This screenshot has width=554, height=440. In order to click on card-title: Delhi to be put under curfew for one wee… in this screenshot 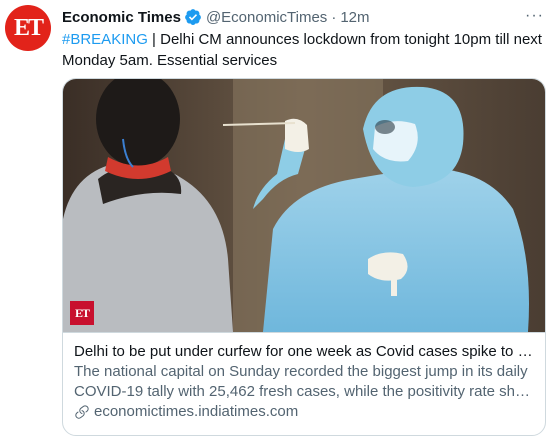, I will do `click(304, 352)`.